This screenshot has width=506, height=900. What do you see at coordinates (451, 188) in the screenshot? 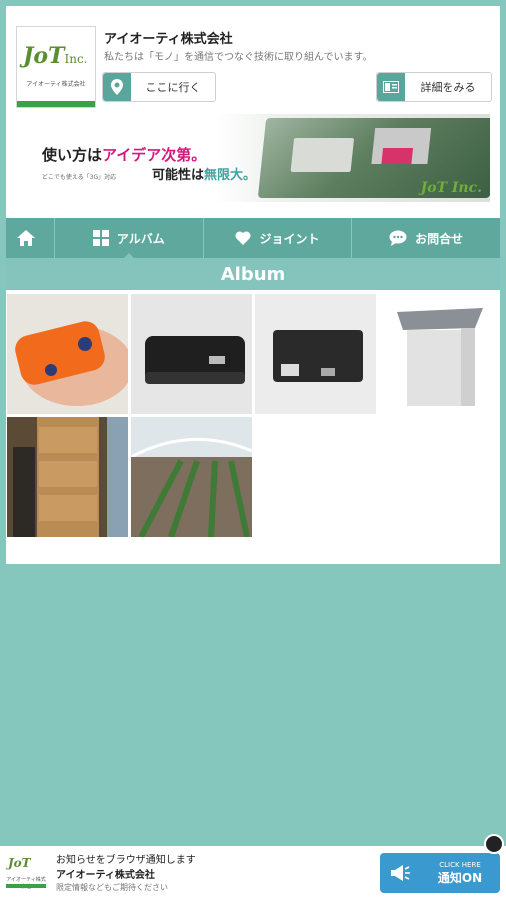
I see `banner-logo: JoT Inc.` at bounding box center [451, 188].